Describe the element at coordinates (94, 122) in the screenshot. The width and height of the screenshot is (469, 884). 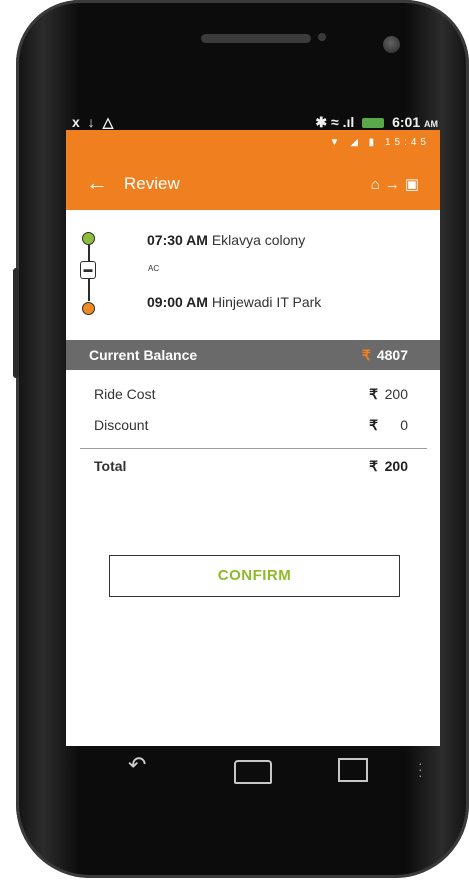
I see `notification-icons: x ↓ △` at that location.